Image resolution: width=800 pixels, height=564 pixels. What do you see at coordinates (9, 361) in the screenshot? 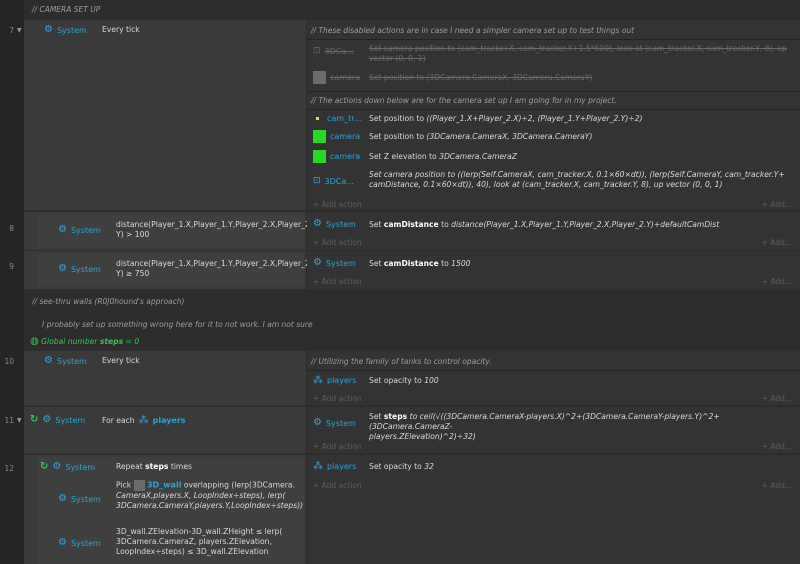
I see `row-number-10: 10` at bounding box center [9, 361].